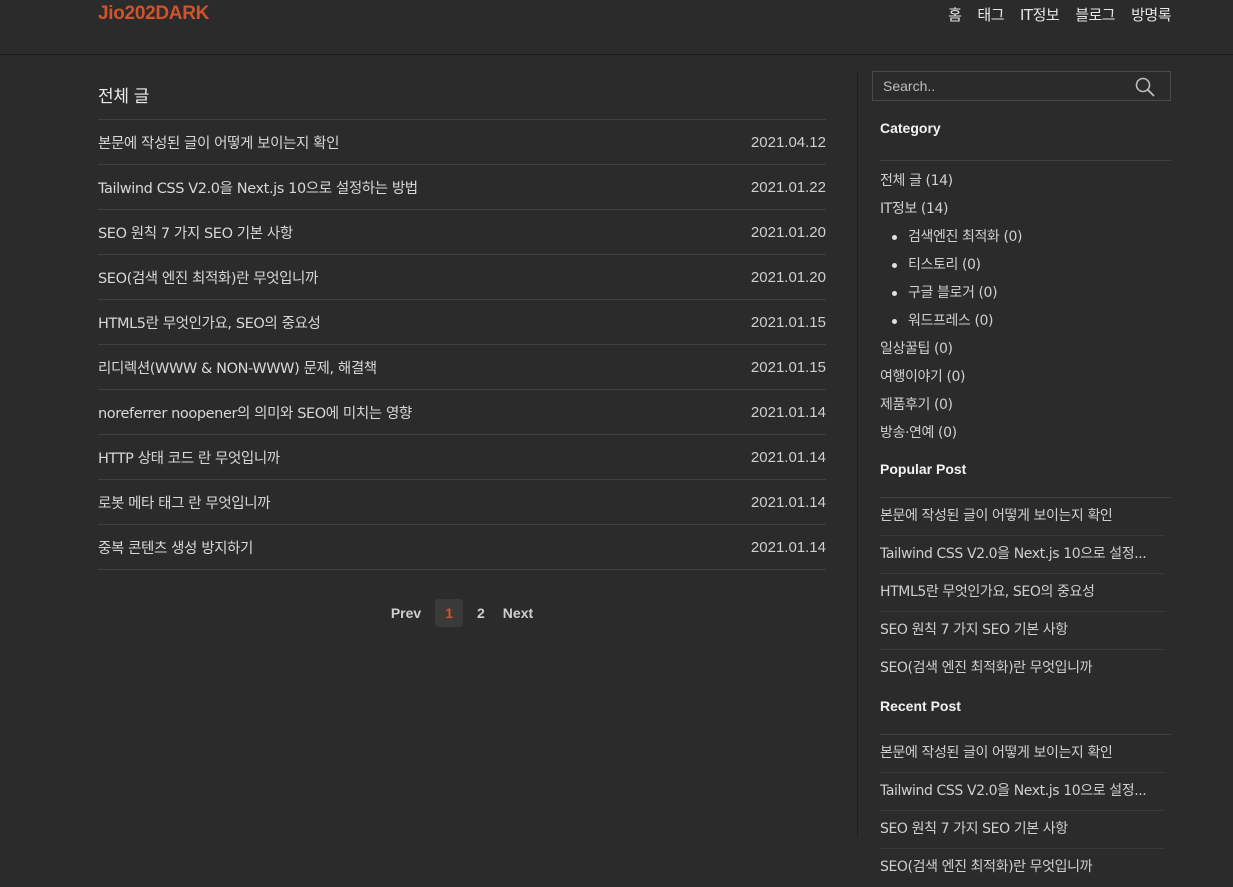 The height and width of the screenshot is (887, 1233). Describe the element at coordinates (462, 457) in the screenshot. I see `post-row: HTTP 상태 코드 란 무엇입니까 2021.01.14` at that location.